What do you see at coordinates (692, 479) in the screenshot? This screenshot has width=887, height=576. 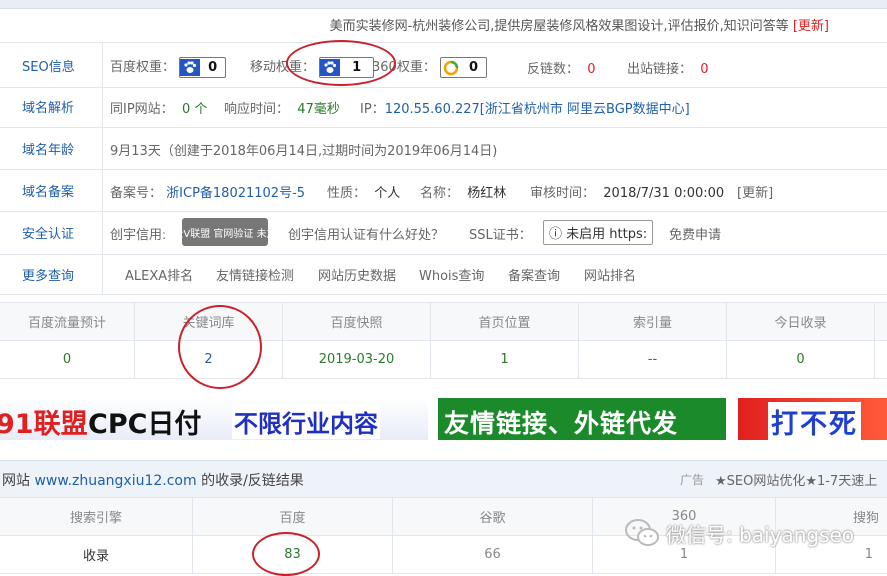 I see `ad-label: 广告` at bounding box center [692, 479].